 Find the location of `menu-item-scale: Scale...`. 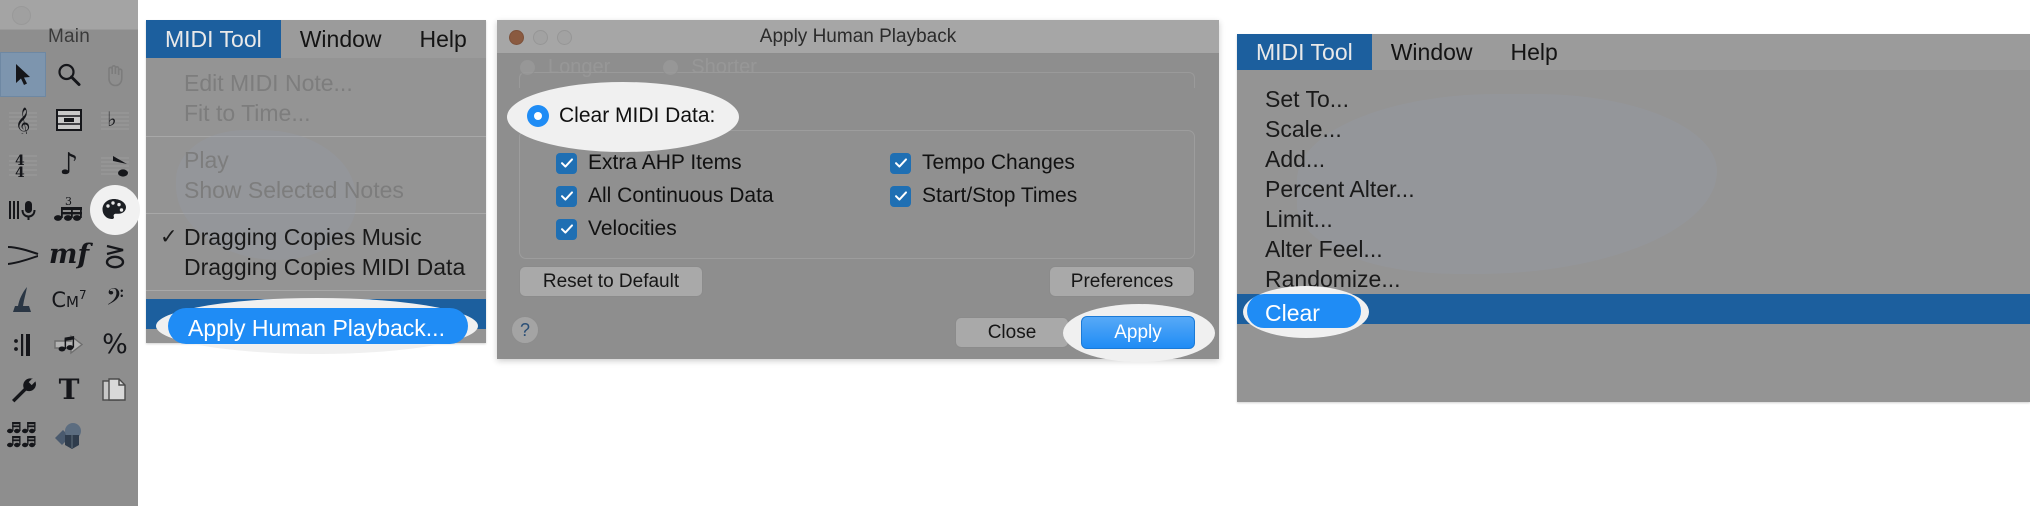

menu-item-scale: Scale... is located at coordinates (1633, 129).